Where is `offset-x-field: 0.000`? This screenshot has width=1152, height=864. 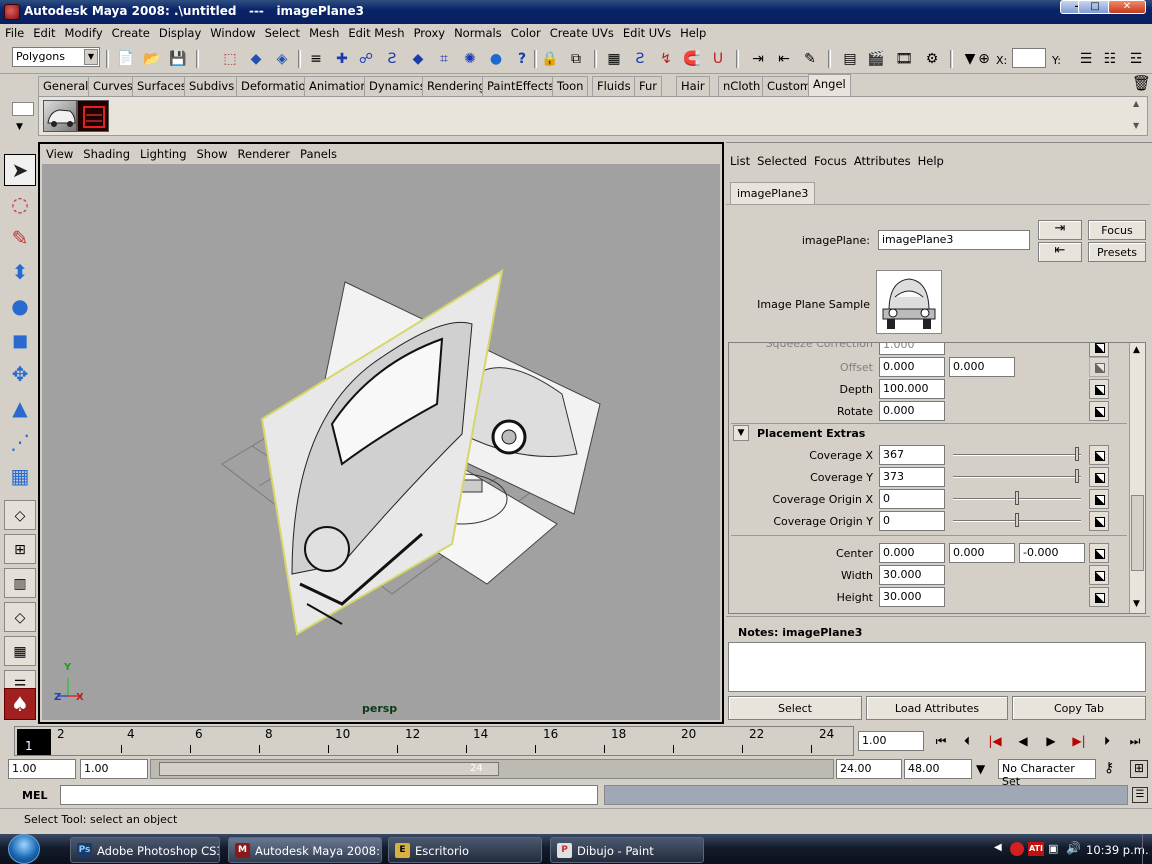 offset-x-field: 0.000 is located at coordinates (912, 367).